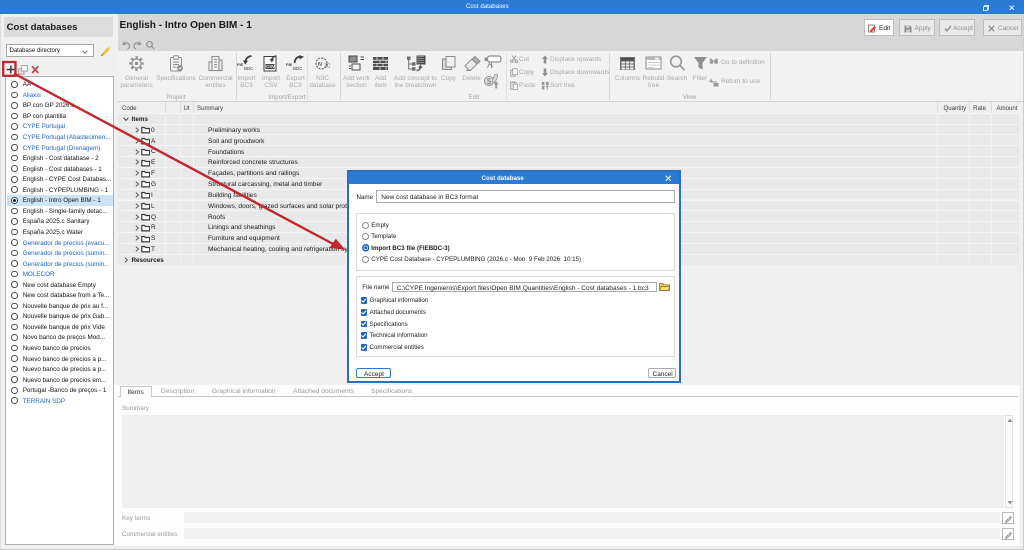  Describe the element at coordinates (270, 66) in the screenshot. I see `svg-text: CSV` at that location.